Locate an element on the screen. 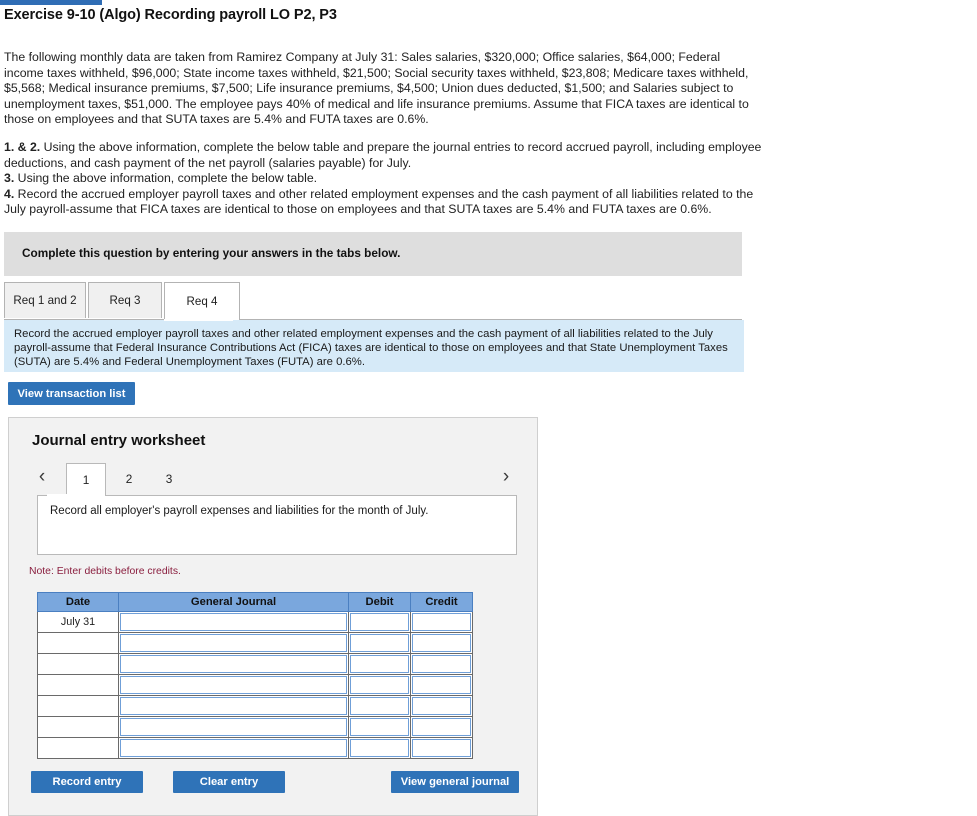 The height and width of the screenshot is (816, 977). clear-entry-button: Clear entry is located at coordinates (229, 782).